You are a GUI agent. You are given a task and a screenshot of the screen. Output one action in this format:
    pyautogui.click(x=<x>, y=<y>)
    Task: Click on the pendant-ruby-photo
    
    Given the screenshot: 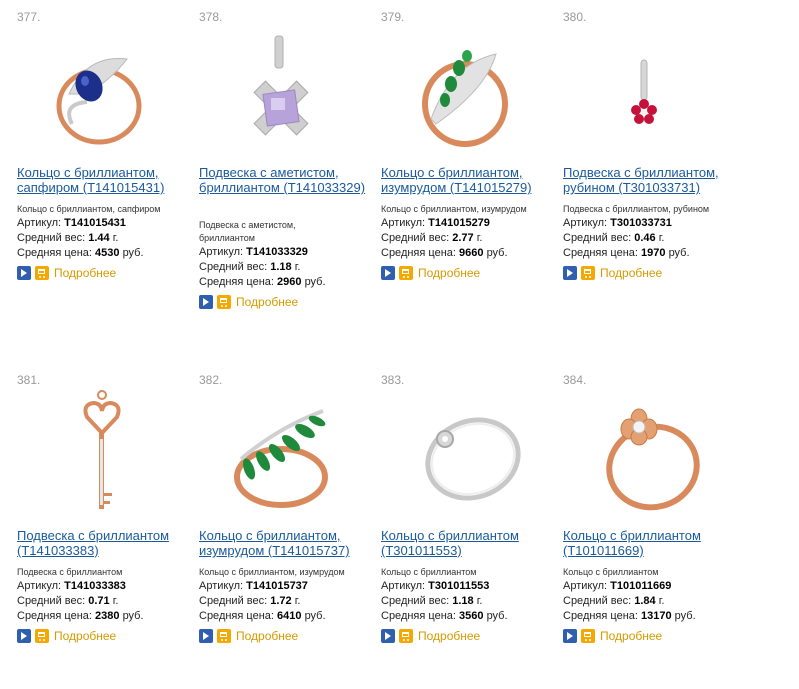 What is the action you would take?
    pyautogui.click(x=652, y=94)
    